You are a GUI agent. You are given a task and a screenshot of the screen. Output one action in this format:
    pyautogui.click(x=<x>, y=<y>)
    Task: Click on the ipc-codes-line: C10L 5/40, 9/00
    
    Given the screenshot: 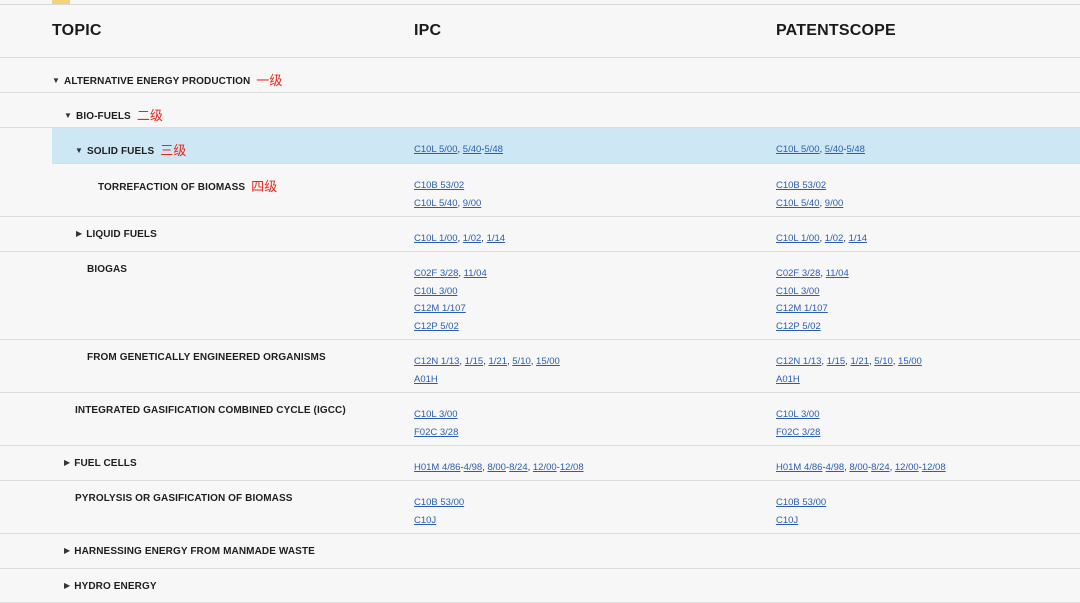 What is the action you would take?
    pyautogui.click(x=447, y=204)
    